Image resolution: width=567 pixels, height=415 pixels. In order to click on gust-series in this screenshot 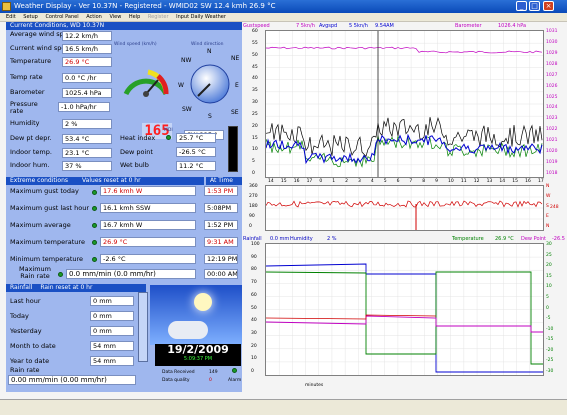, I will do `click(404, 151)`.